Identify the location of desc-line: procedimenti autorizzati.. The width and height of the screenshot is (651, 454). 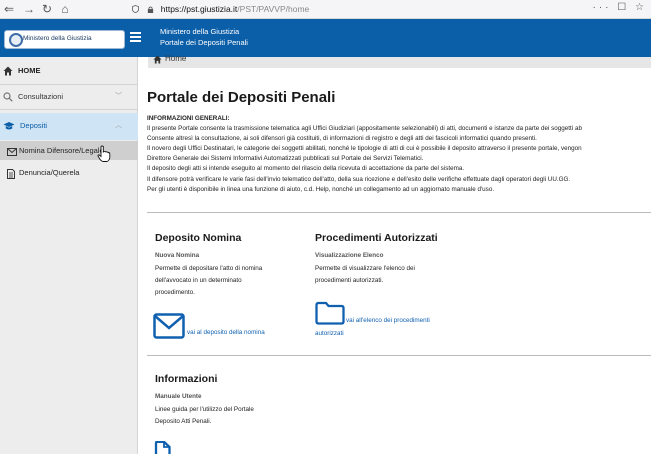
(349, 280).